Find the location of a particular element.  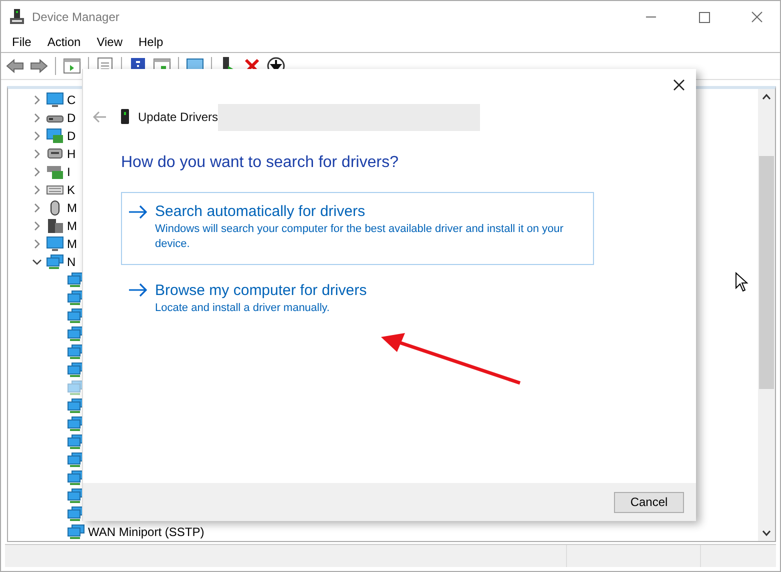

option-link: Browse my computer for drivers Locate and install a driver manually. is located at coordinates (357, 299).